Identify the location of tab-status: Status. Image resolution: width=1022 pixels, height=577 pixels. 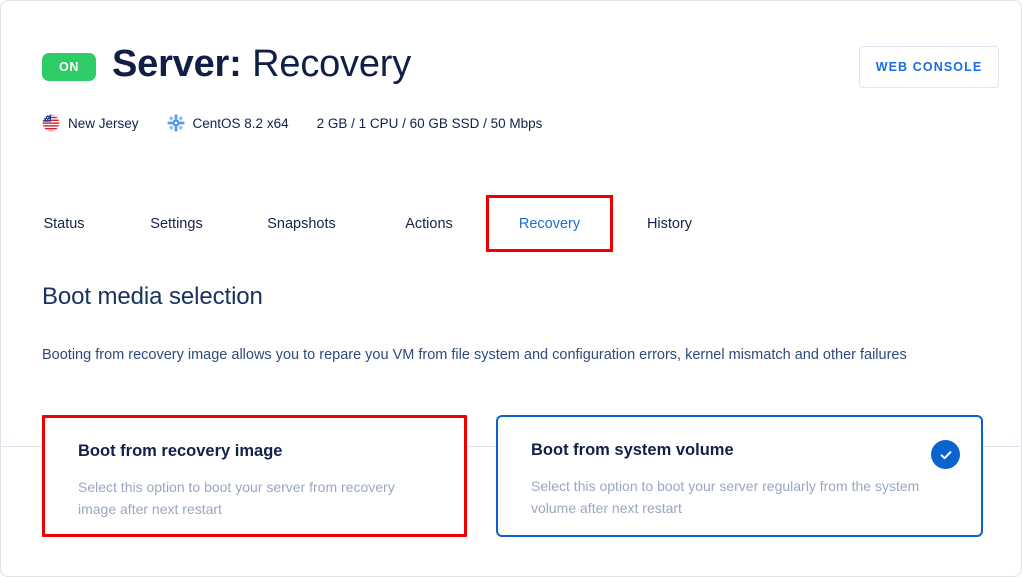
(64, 223).